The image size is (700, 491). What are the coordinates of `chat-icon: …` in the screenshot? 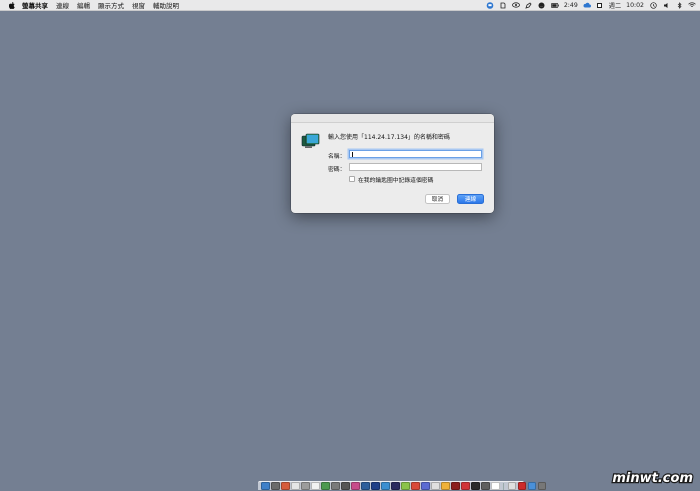 It's located at (542, 5).